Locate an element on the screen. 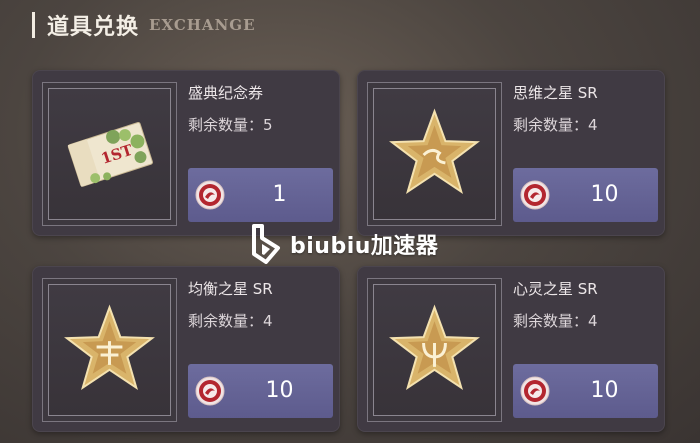 The image size is (700, 443). item-remaining: 剩余数量：5 is located at coordinates (230, 125).